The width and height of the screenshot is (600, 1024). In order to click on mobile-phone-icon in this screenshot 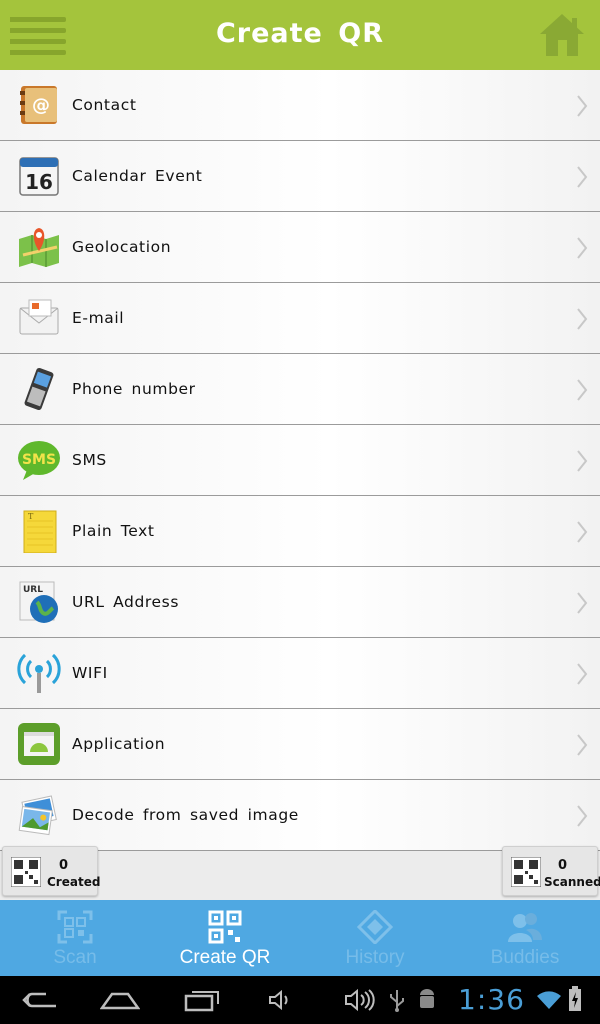, I will do `click(39, 389)`.